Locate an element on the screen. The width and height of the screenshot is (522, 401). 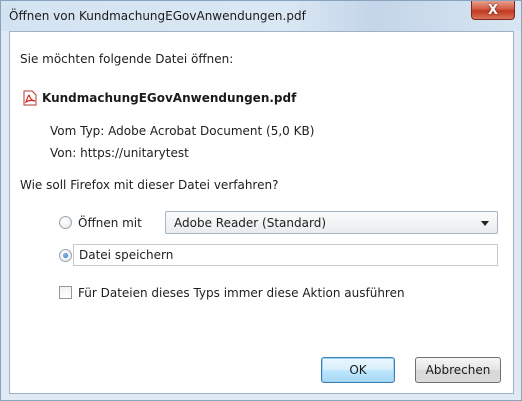
file-source: Von: https://unitarytest is located at coordinates (119, 153).